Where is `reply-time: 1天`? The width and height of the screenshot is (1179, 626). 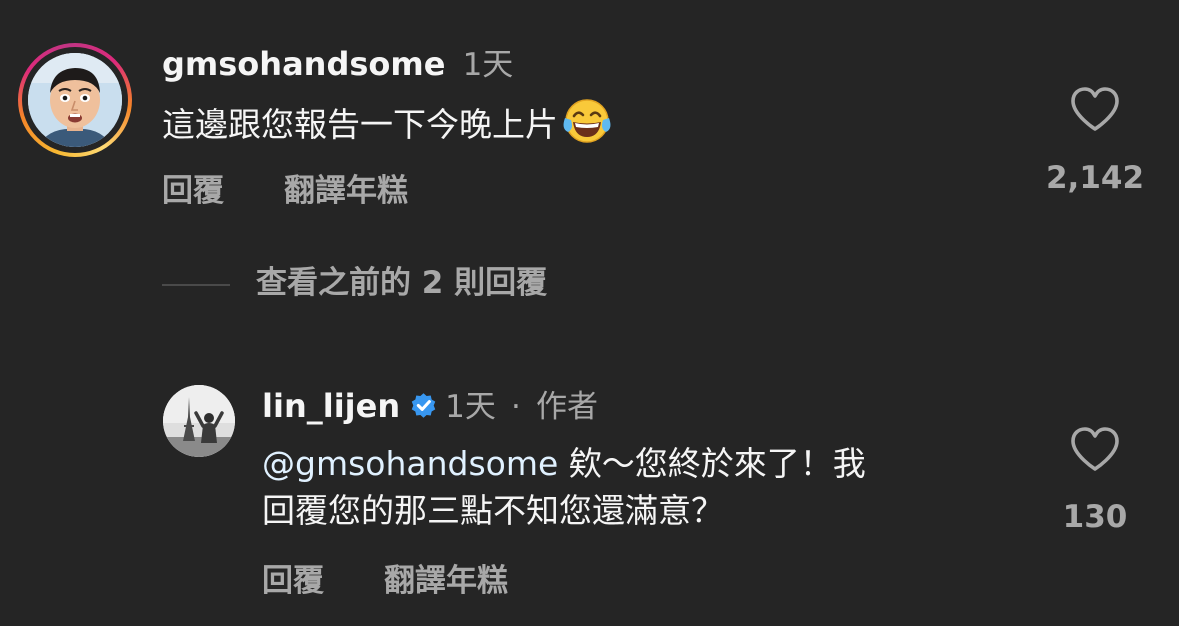
reply-time: 1天 is located at coordinates (470, 407).